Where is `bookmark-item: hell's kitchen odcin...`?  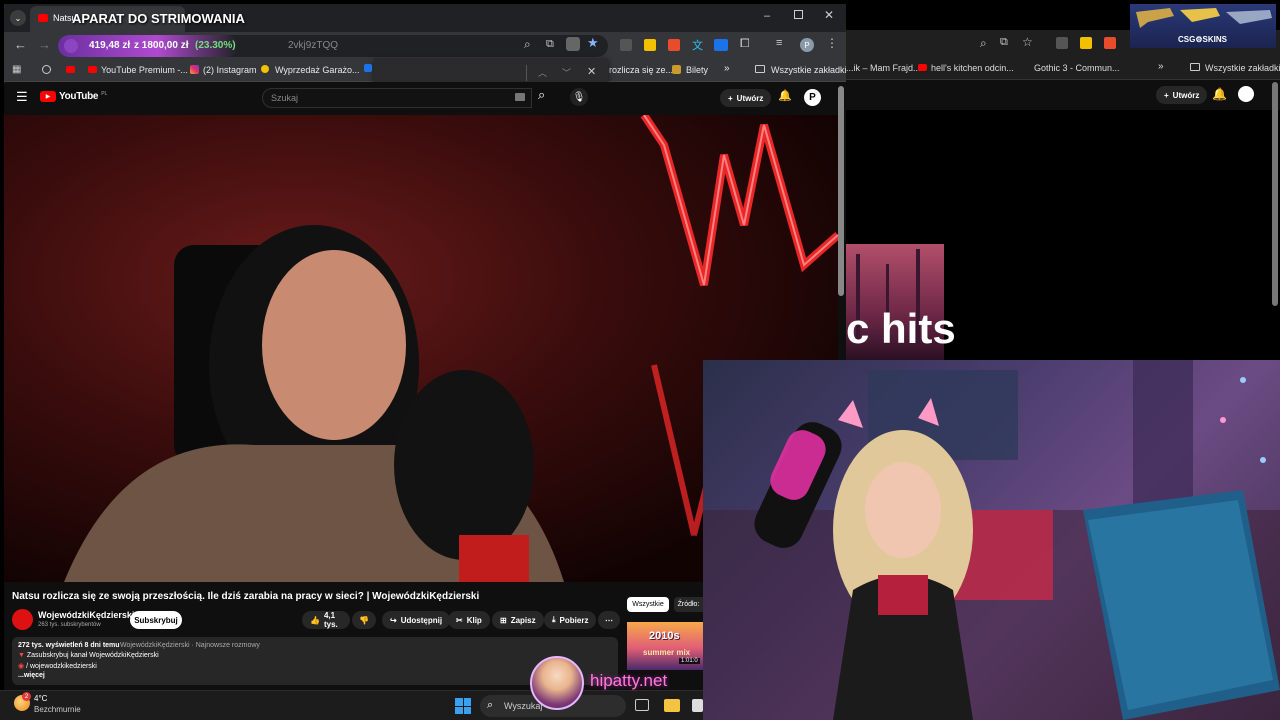 bookmark-item: hell's kitchen odcin... is located at coordinates (972, 68).